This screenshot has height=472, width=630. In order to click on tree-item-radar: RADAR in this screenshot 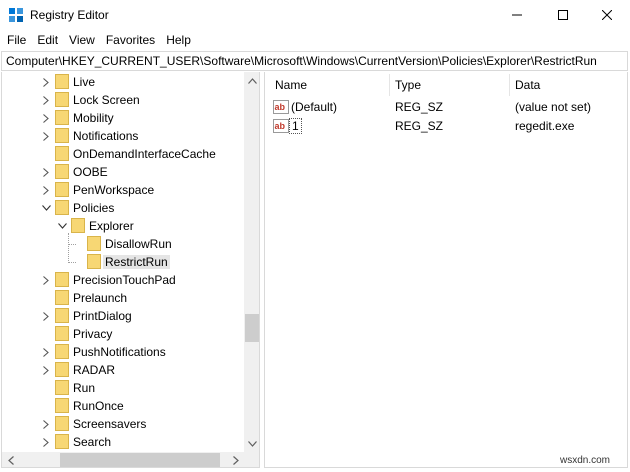, I will do `click(123, 370)`.